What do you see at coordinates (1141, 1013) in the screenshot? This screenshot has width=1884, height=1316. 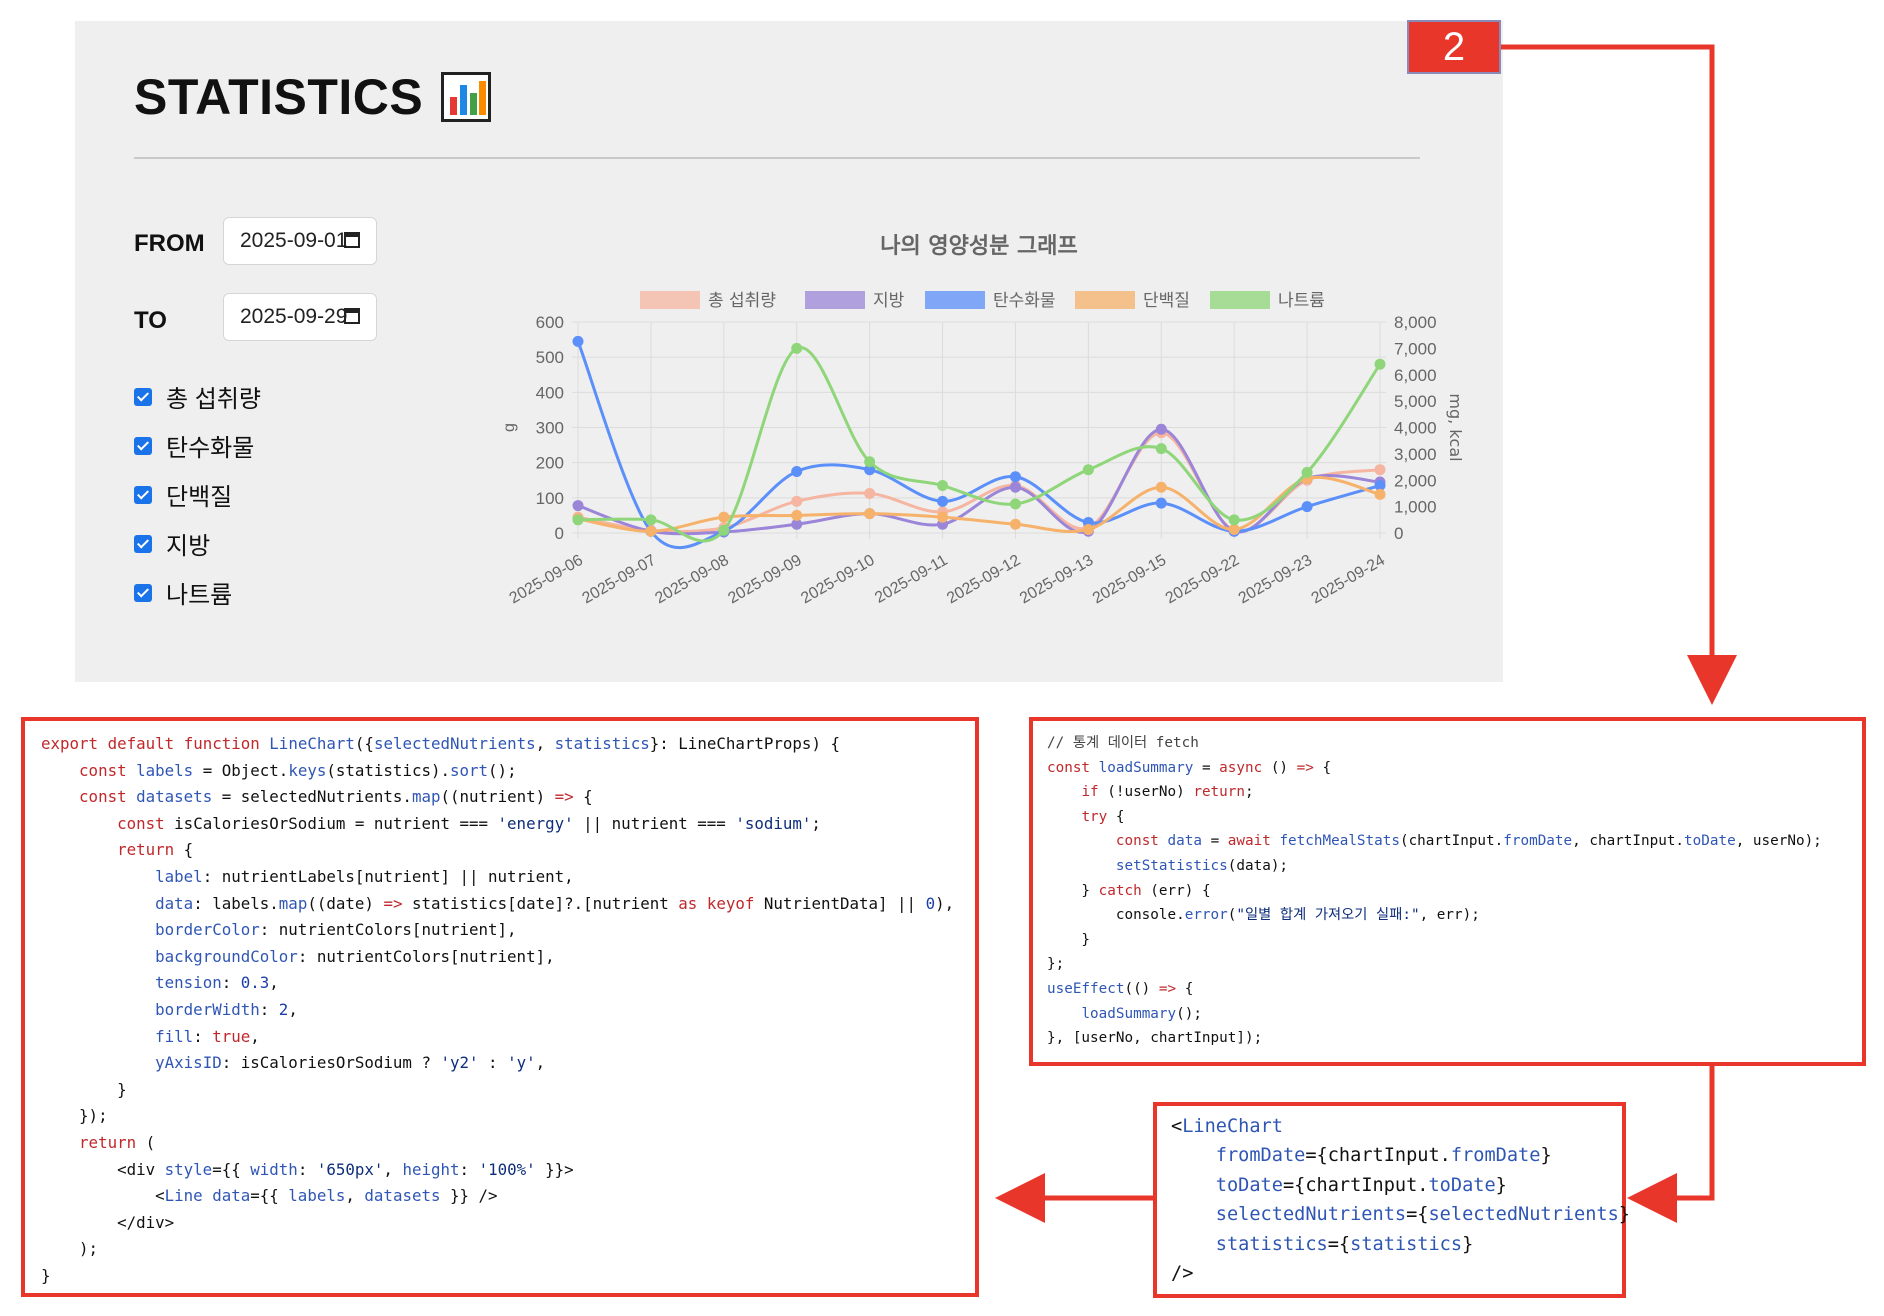 I see `code-line: loadSummary();` at bounding box center [1141, 1013].